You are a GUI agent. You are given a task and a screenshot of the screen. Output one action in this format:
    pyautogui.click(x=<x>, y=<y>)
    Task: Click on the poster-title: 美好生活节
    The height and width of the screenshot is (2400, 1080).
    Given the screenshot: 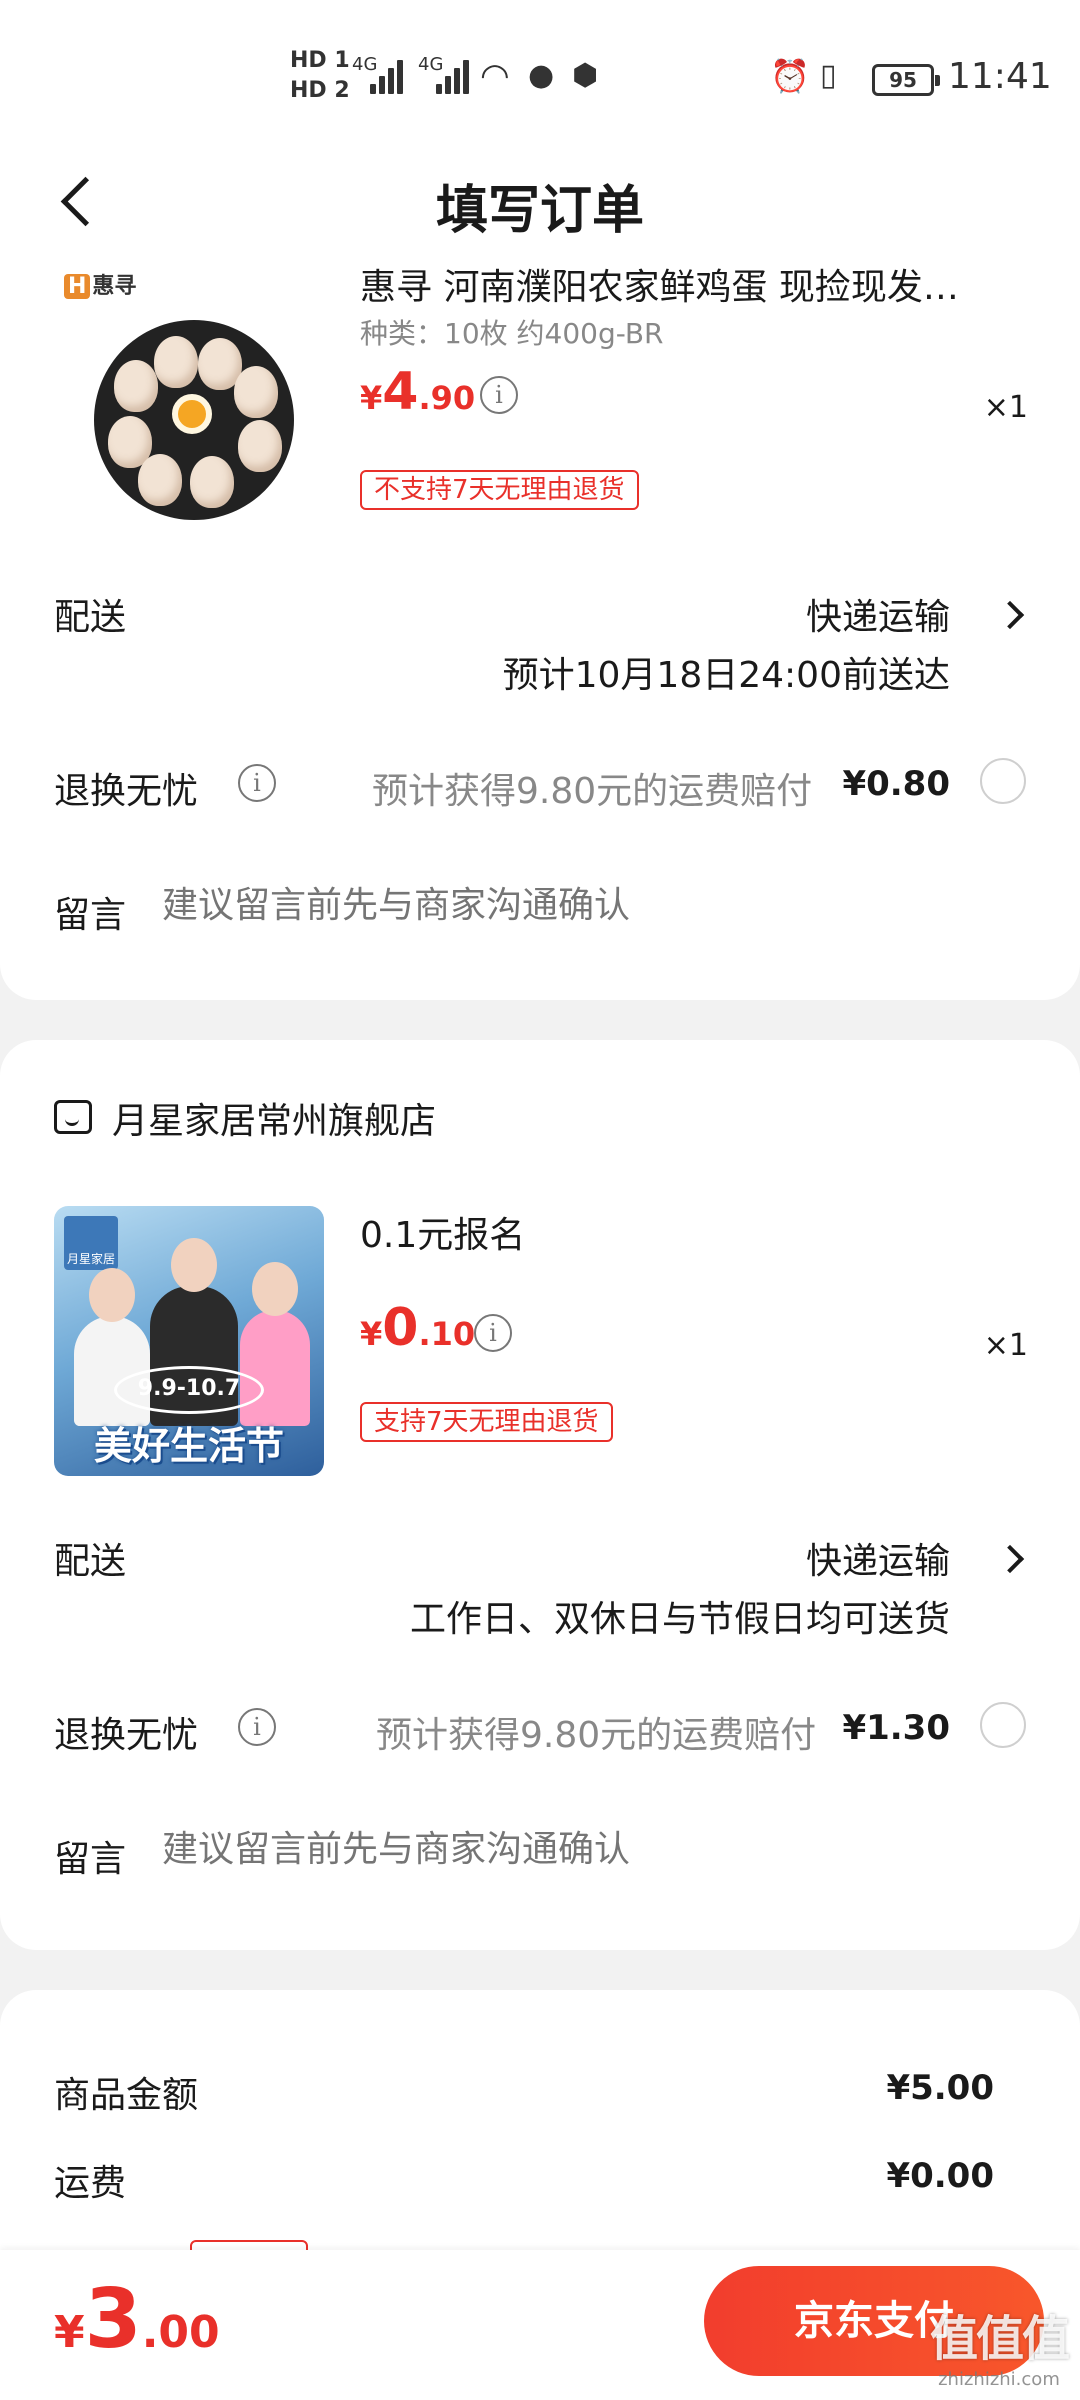 What is the action you would take?
    pyautogui.click(x=188, y=1446)
    